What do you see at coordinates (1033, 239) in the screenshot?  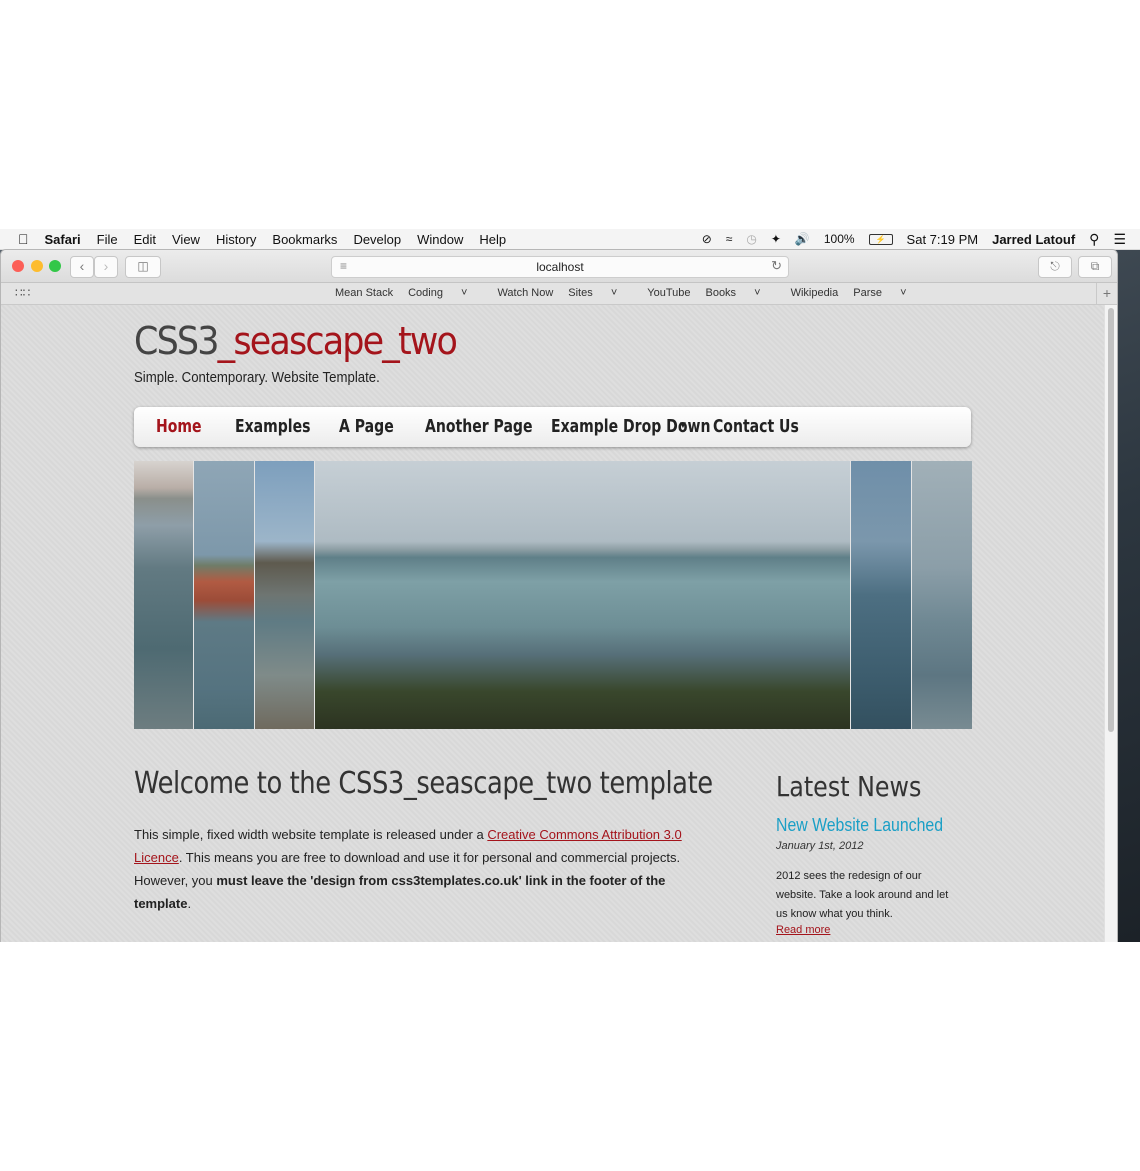 I see `user-name: Jarred Latouf` at bounding box center [1033, 239].